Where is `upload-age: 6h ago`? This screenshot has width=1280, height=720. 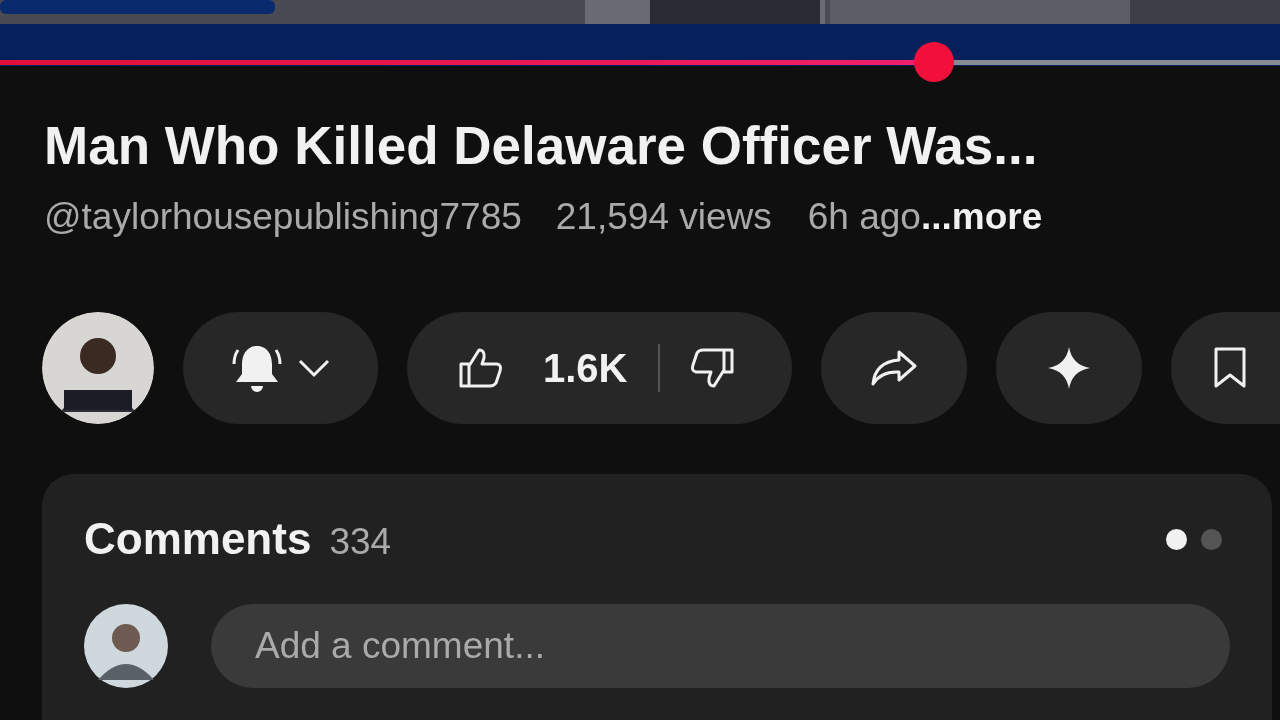
upload-age: 6h ago is located at coordinates (864, 217).